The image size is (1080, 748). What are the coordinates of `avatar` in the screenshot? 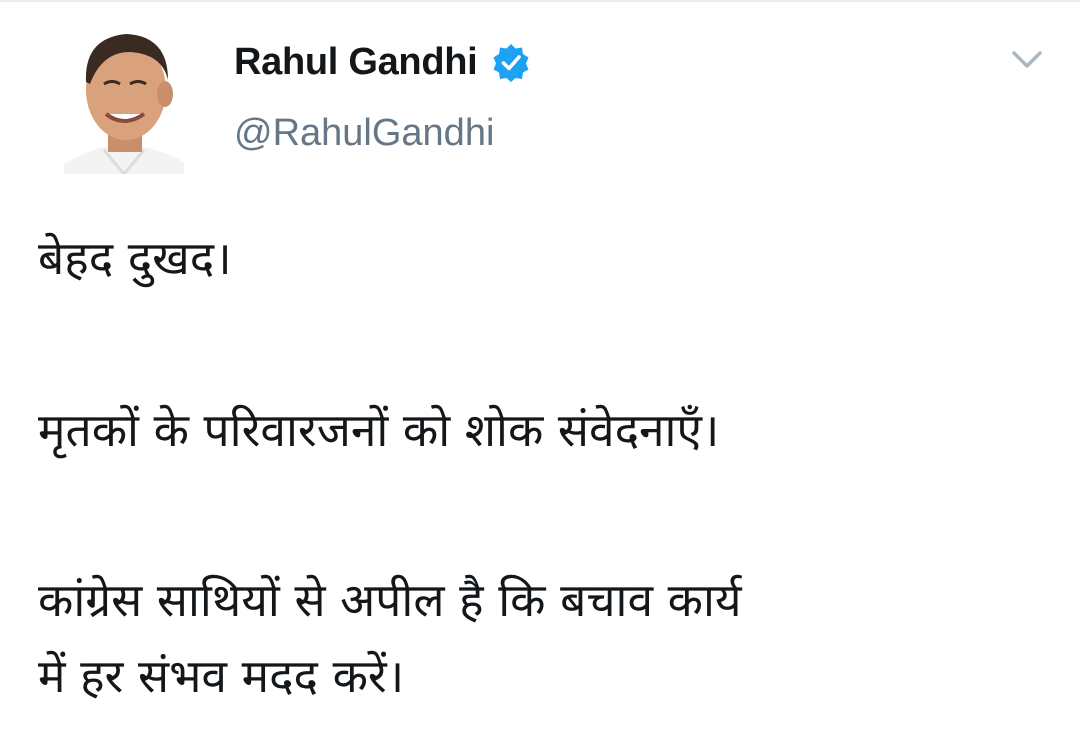 It's located at (124, 99).